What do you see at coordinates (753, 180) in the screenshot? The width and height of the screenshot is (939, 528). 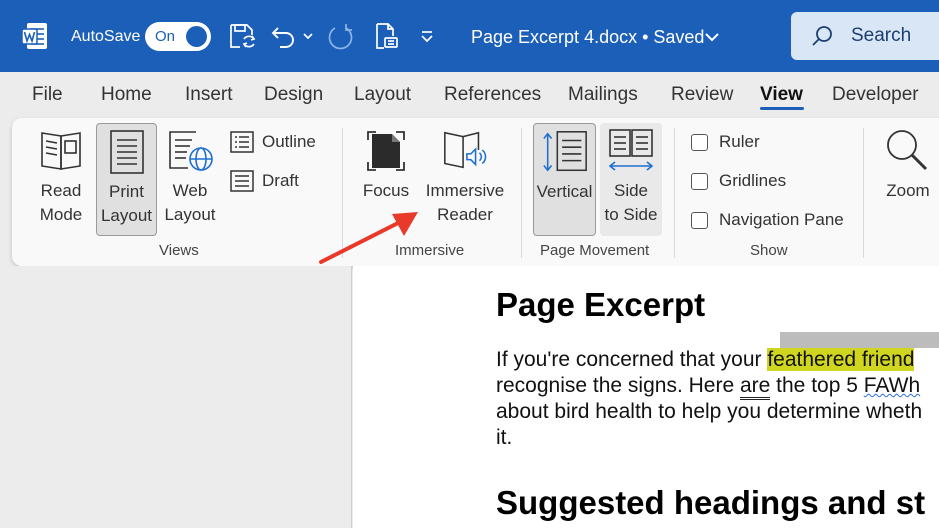 I see `gridlines-label: Gridlines` at bounding box center [753, 180].